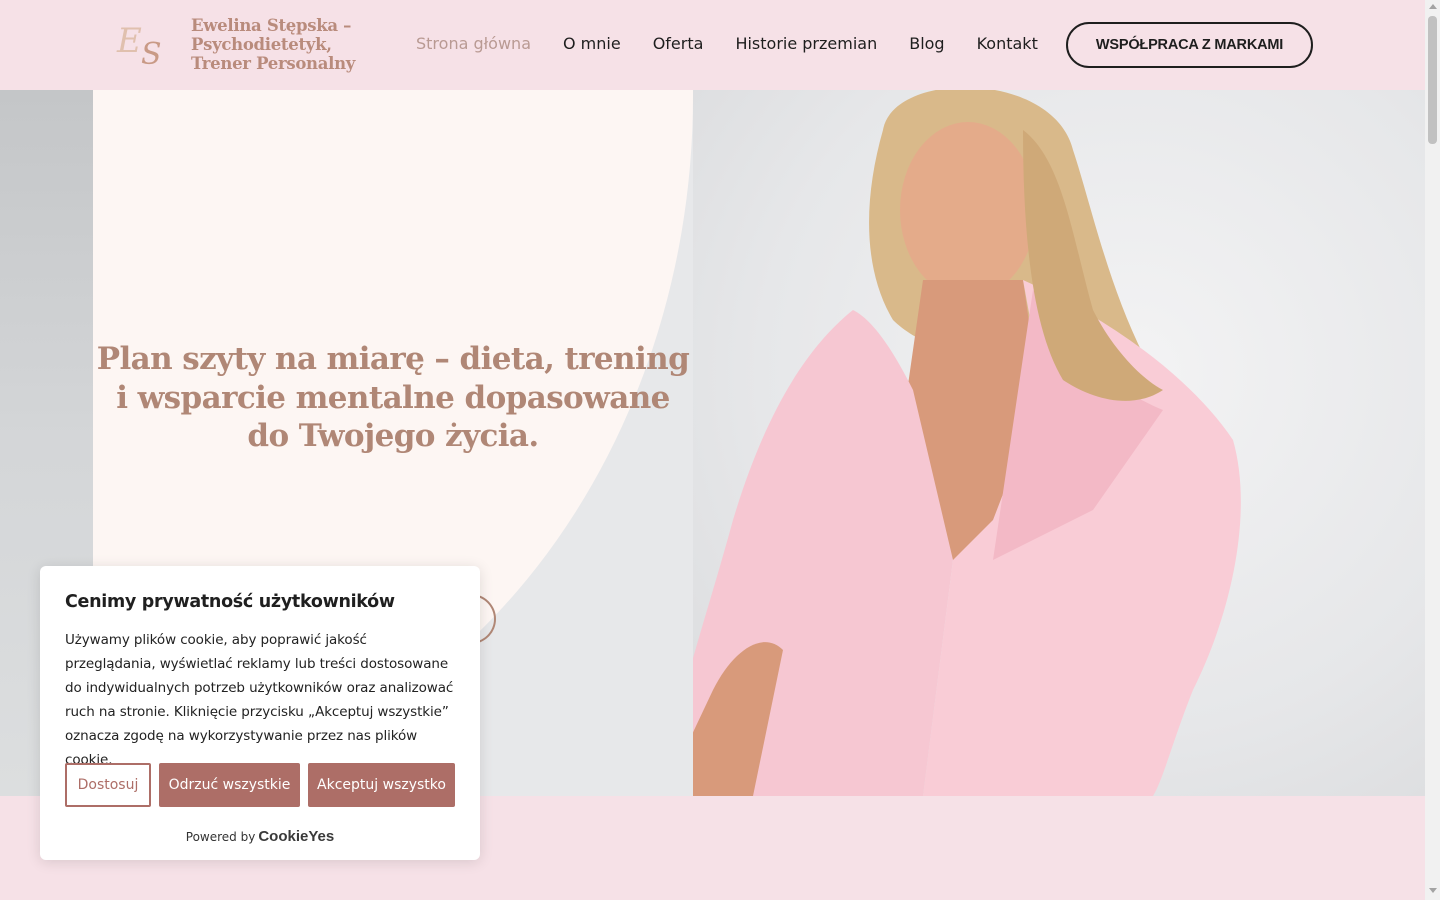 This screenshot has height=900, width=1440. What do you see at coordinates (1432, 80) in the screenshot?
I see `scrollbar-thumb` at bounding box center [1432, 80].